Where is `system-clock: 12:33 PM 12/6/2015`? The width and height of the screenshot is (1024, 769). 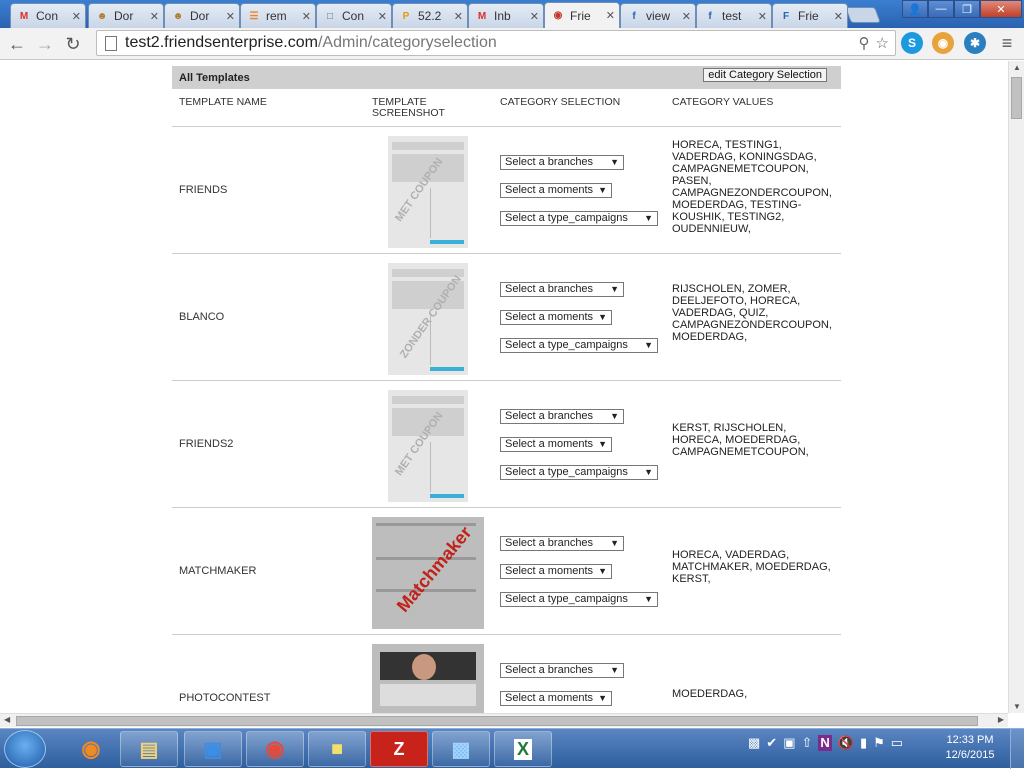 system-clock: 12:33 PM 12/6/2015 is located at coordinates (970, 748).